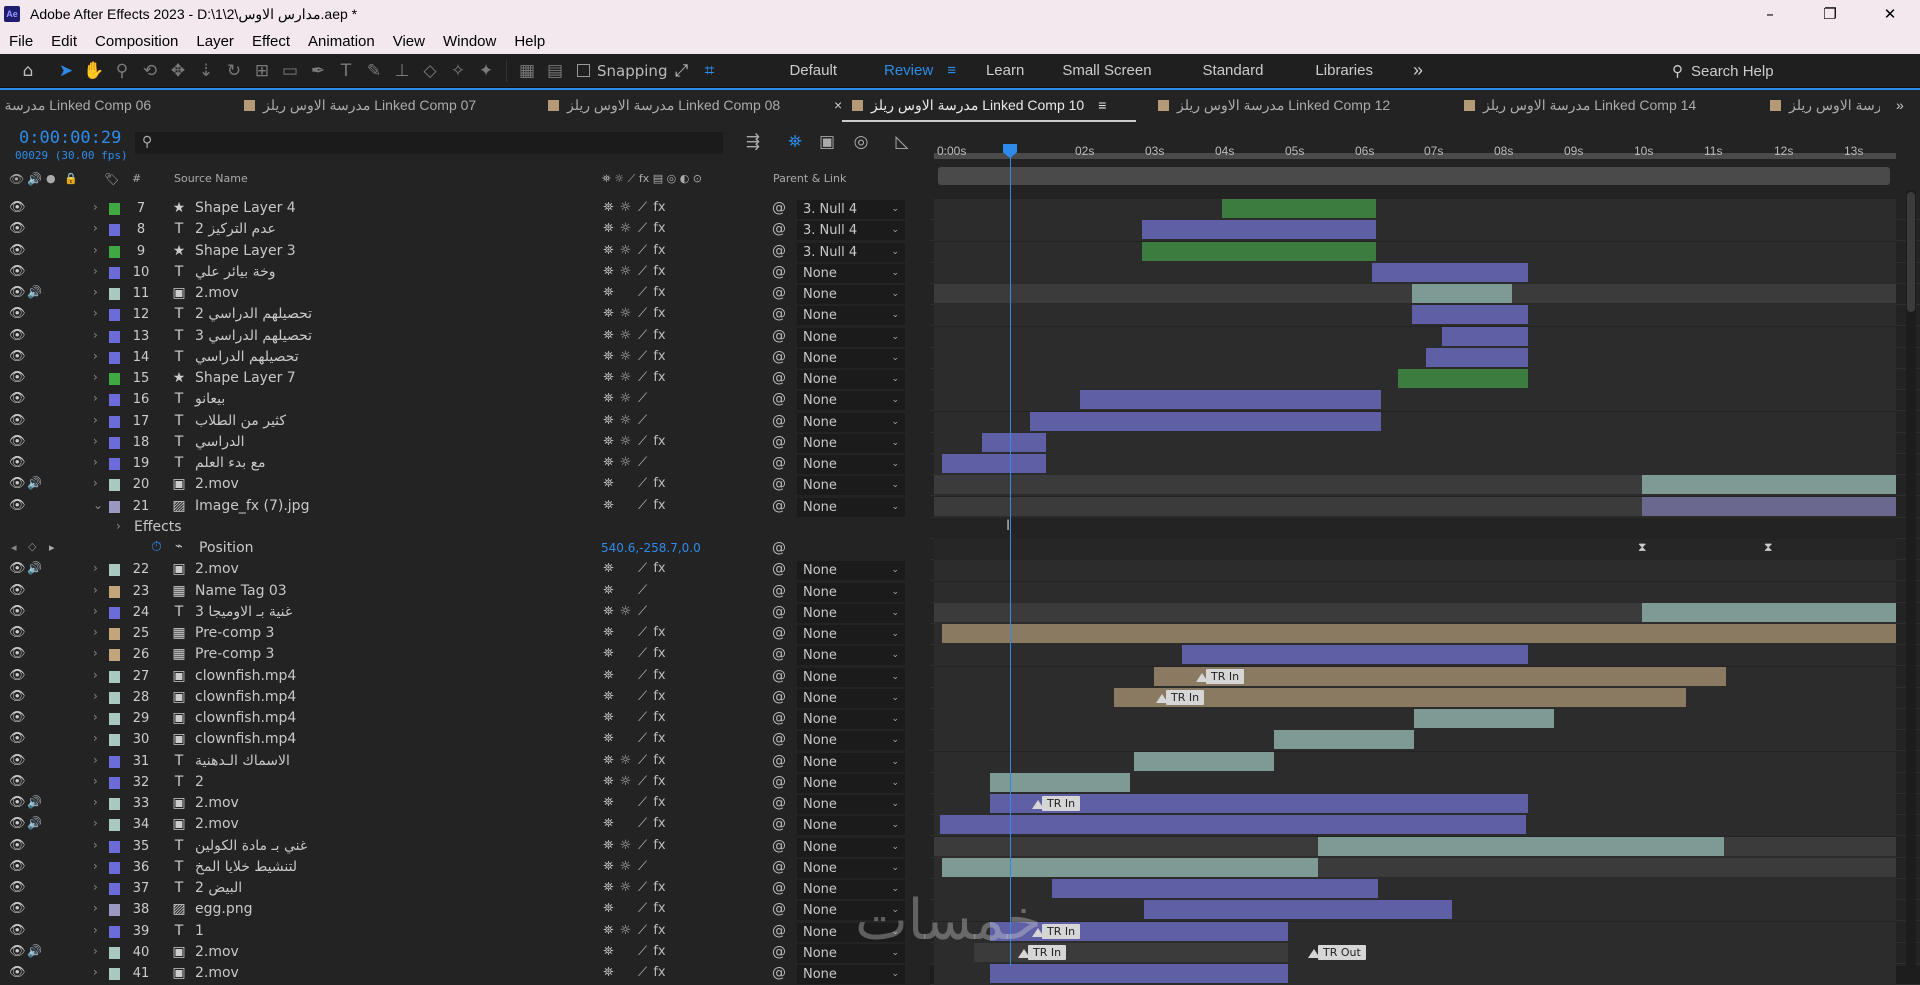  I want to click on layer-name: كثير من الطلاب, so click(240, 421).